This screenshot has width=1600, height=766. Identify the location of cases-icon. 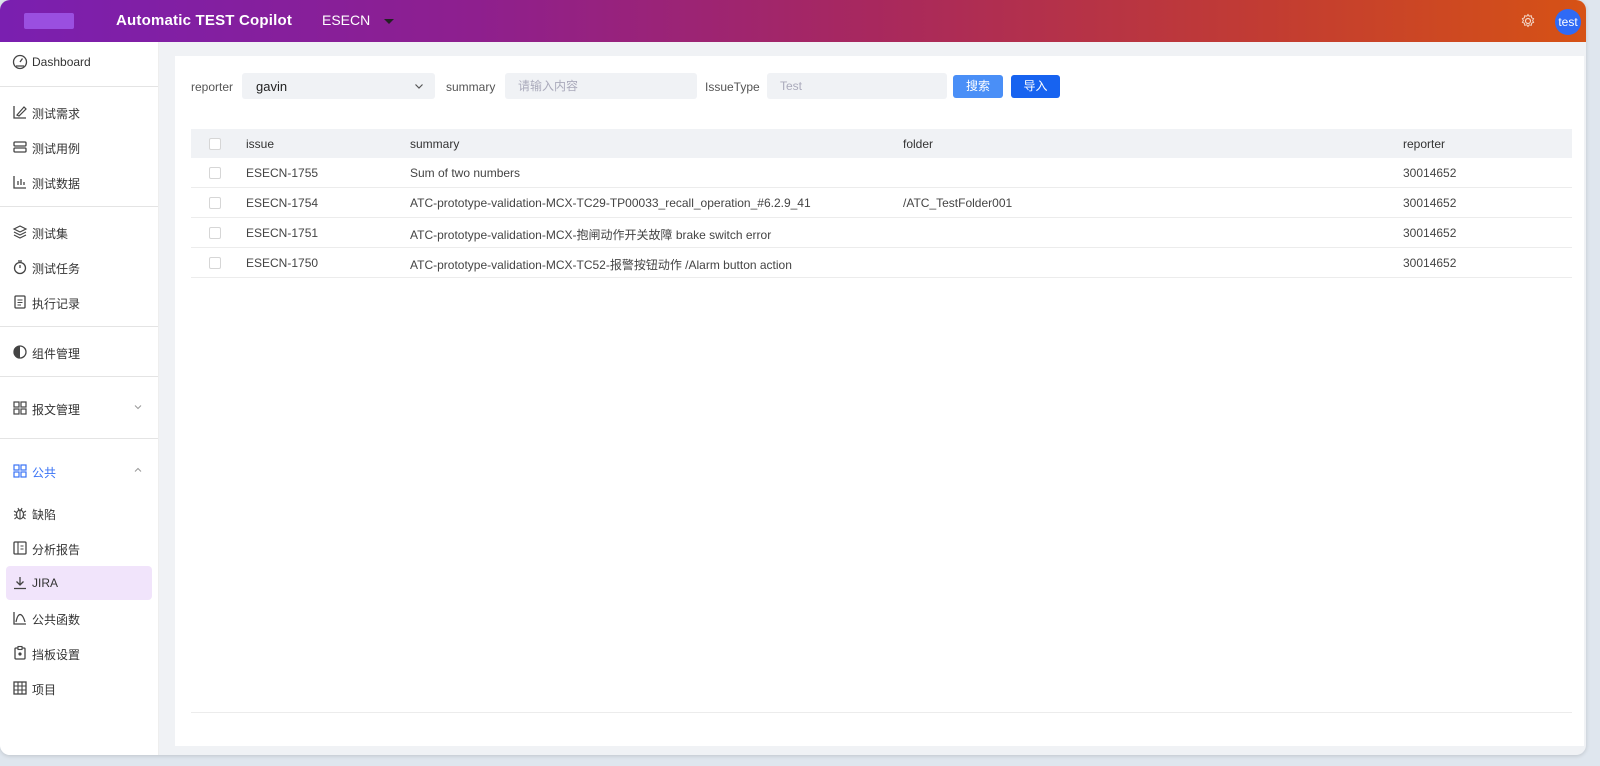
(20, 147).